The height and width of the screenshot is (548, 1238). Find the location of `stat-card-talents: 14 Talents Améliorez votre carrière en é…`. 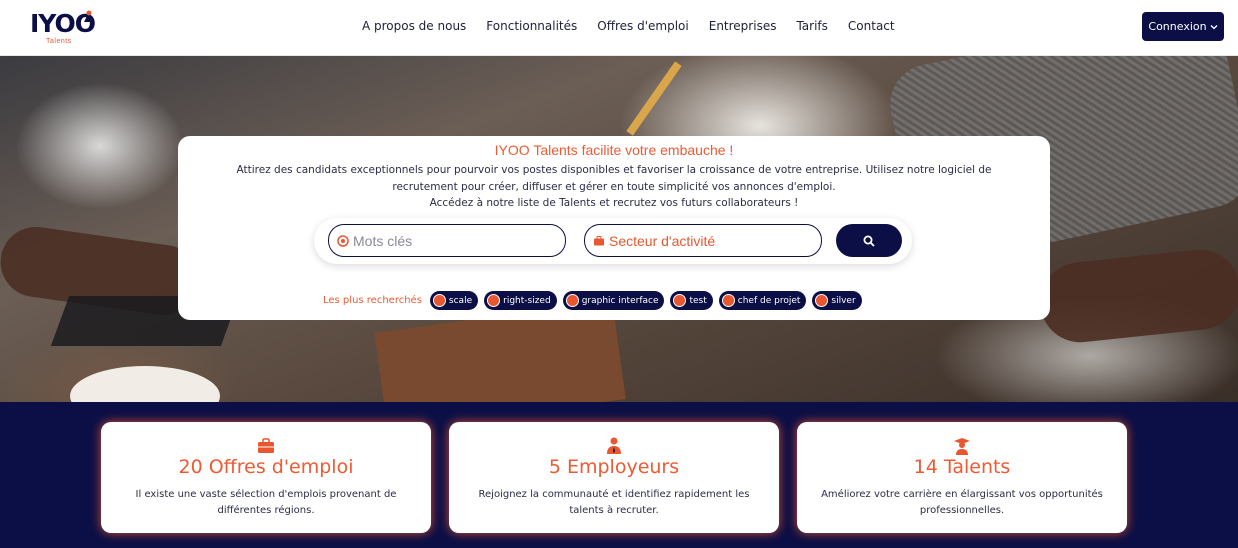

stat-card-talents: 14 Talents Améliorez votre carrière en é… is located at coordinates (962, 477).